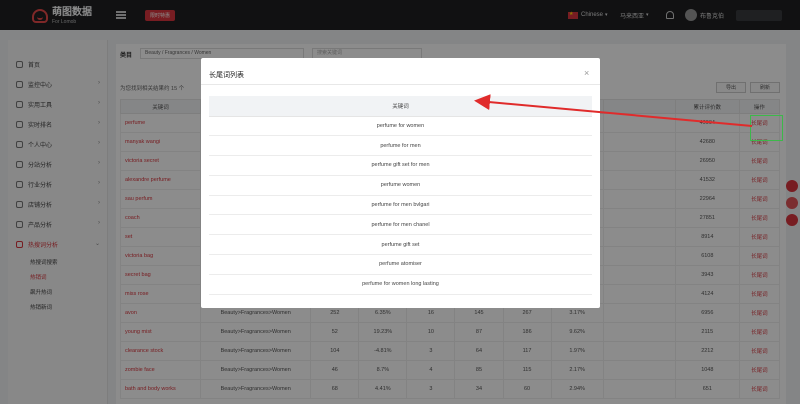  What do you see at coordinates (226, 75) in the screenshot?
I see `modal-title: 长尾词列表` at bounding box center [226, 75].